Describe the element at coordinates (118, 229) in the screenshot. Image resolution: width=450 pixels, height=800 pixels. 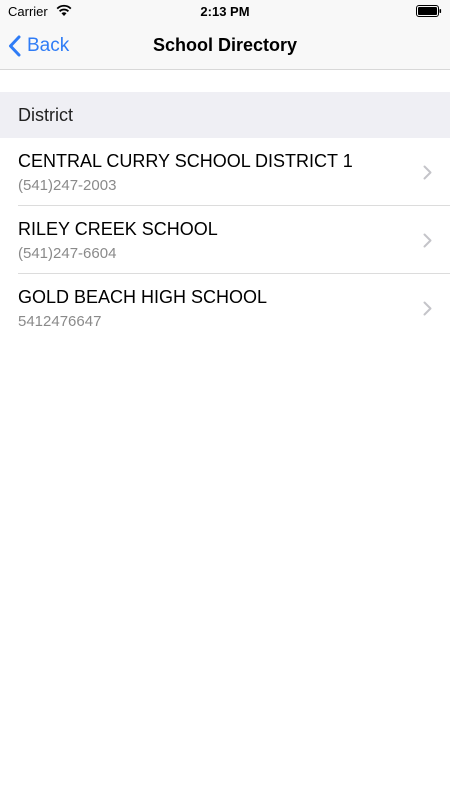
I see `school-name: RILEY CREEK SCHOOL` at that location.